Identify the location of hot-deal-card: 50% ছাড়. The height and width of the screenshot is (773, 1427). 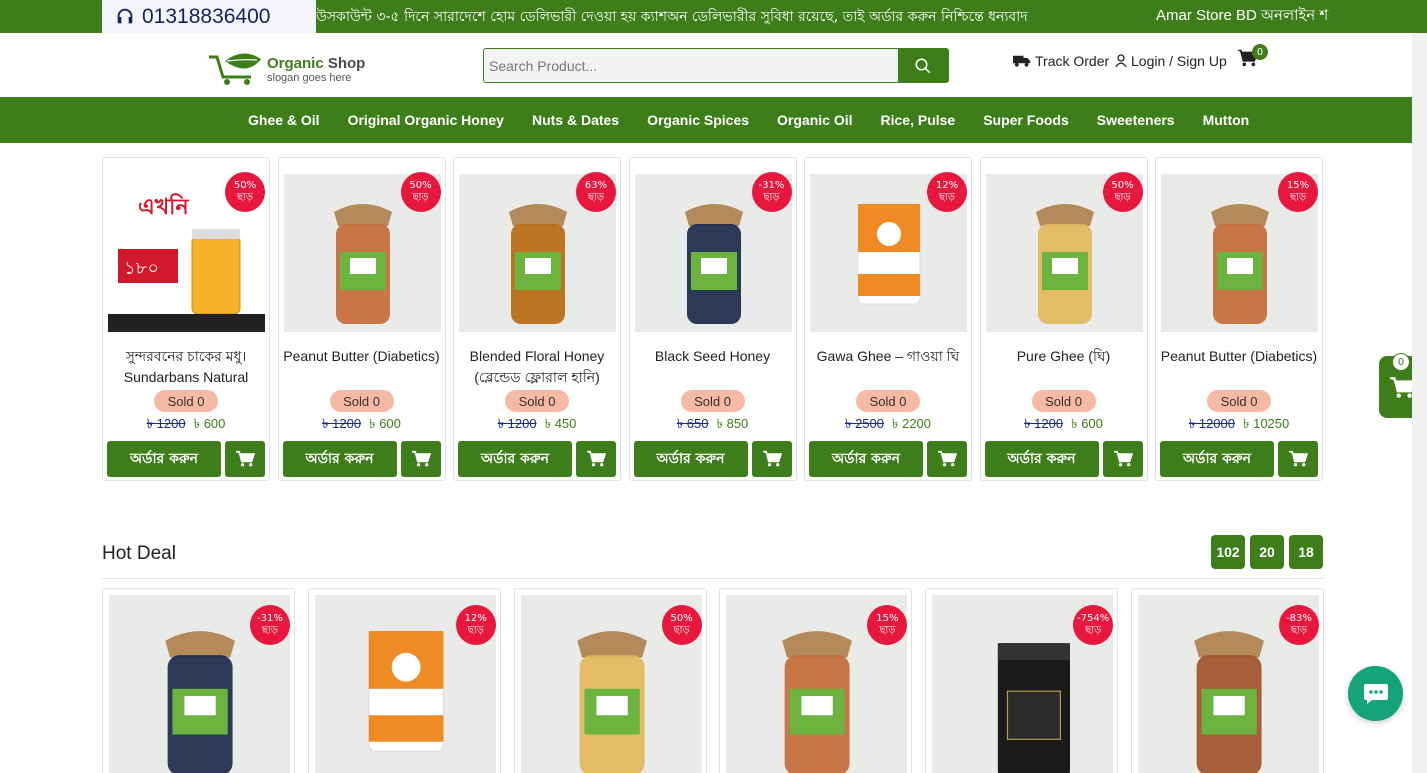
(610, 680).